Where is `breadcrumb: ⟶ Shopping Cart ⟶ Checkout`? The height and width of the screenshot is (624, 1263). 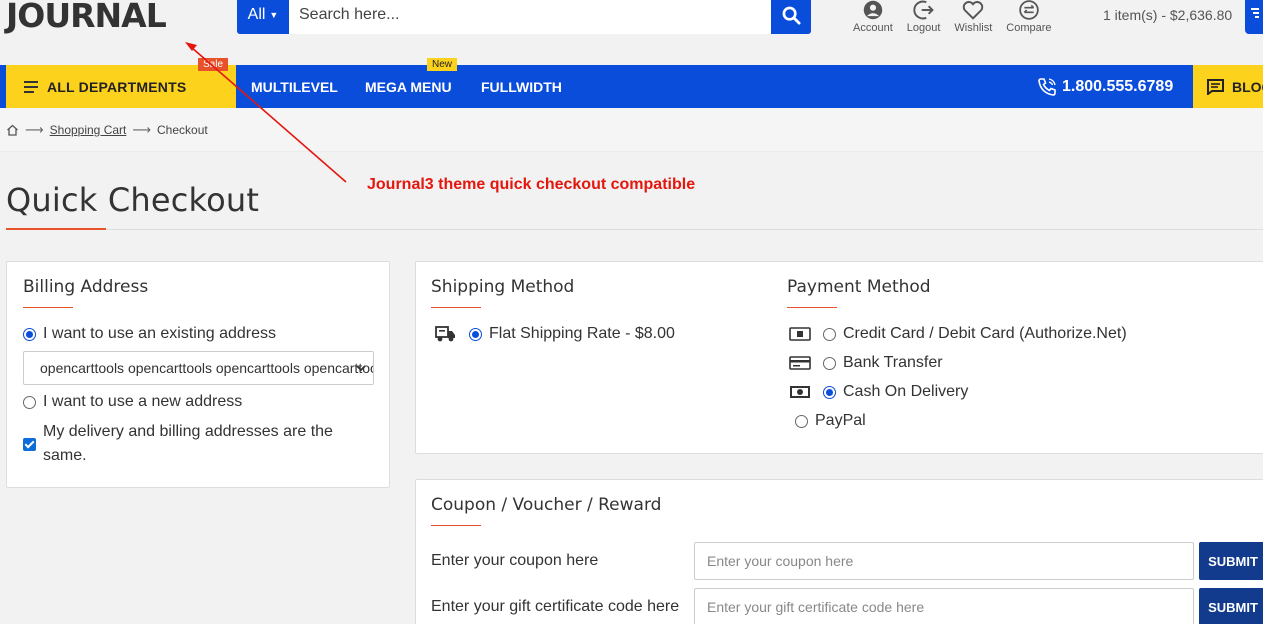
breadcrumb: ⟶ Shopping Cart ⟶ Checkout is located at coordinates (107, 130).